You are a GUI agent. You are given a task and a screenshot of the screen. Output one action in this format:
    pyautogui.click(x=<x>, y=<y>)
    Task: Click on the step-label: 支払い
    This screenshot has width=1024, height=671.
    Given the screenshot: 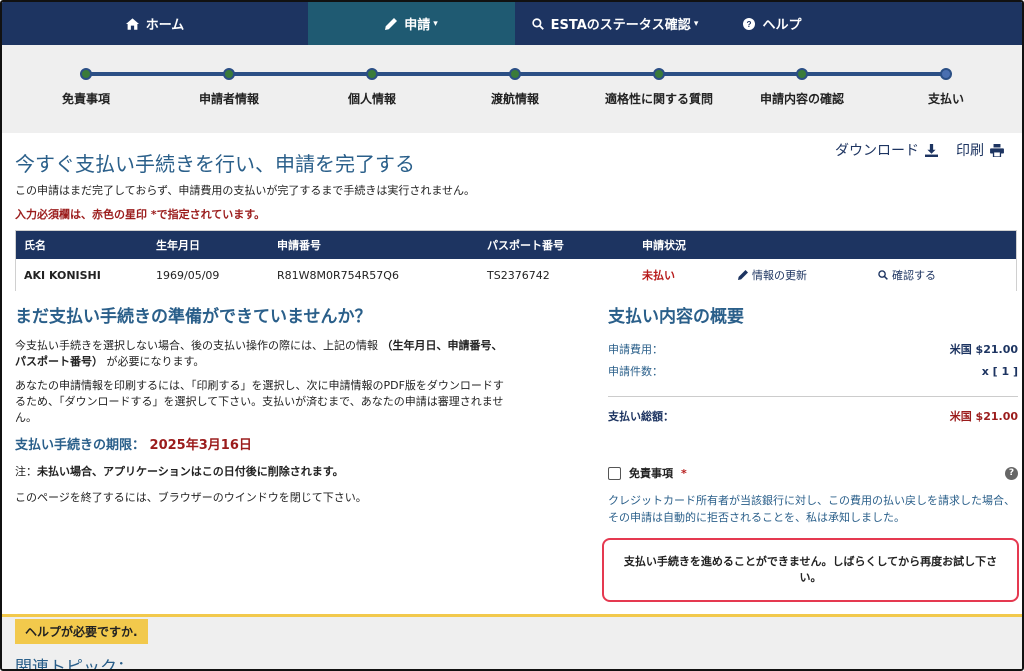 What is the action you would take?
    pyautogui.click(x=945, y=99)
    